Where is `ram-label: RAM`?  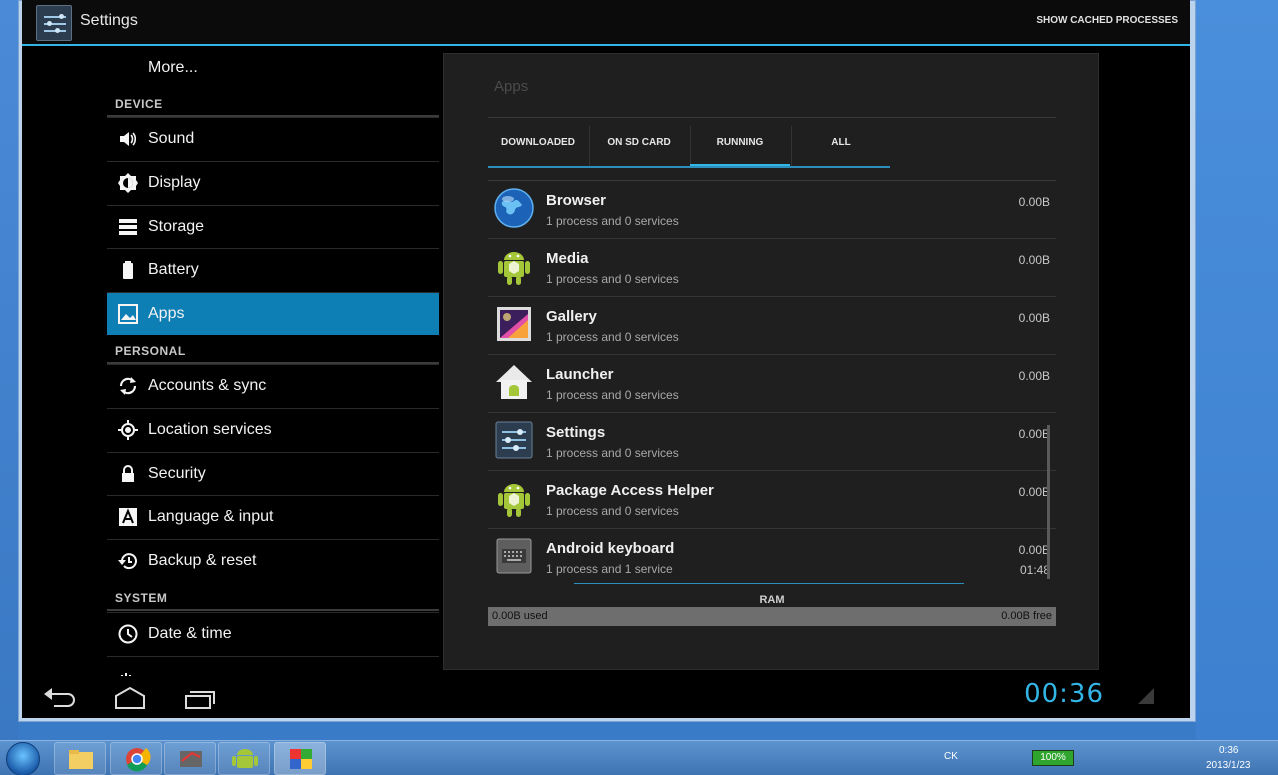
ram-label: RAM is located at coordinates (772, 600).